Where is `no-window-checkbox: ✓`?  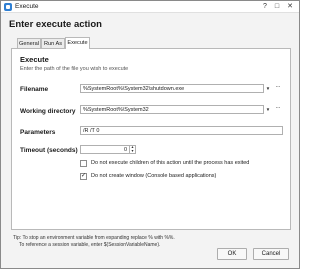 no-window-checkbox: ✓ is located at coordinates (83, 176).